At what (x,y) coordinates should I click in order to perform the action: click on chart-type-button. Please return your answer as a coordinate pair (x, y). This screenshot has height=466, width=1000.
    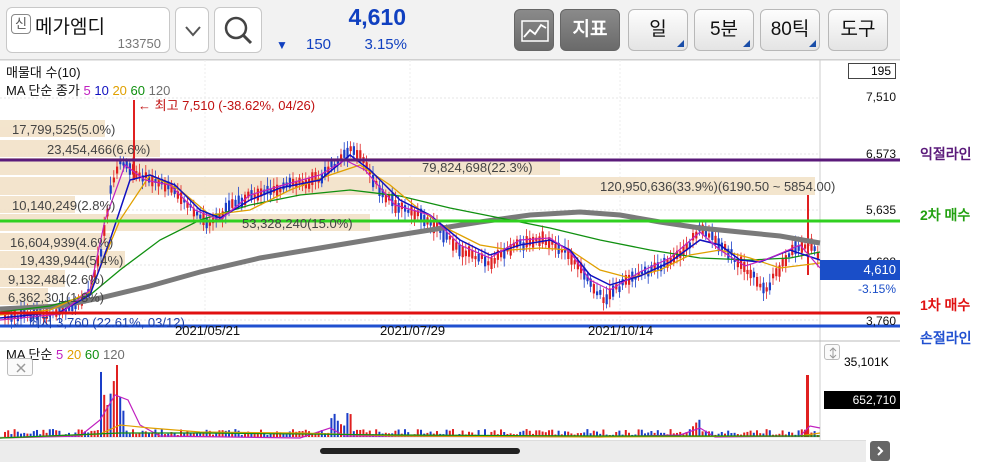
    Looking at the image, I should click on (534, 30).